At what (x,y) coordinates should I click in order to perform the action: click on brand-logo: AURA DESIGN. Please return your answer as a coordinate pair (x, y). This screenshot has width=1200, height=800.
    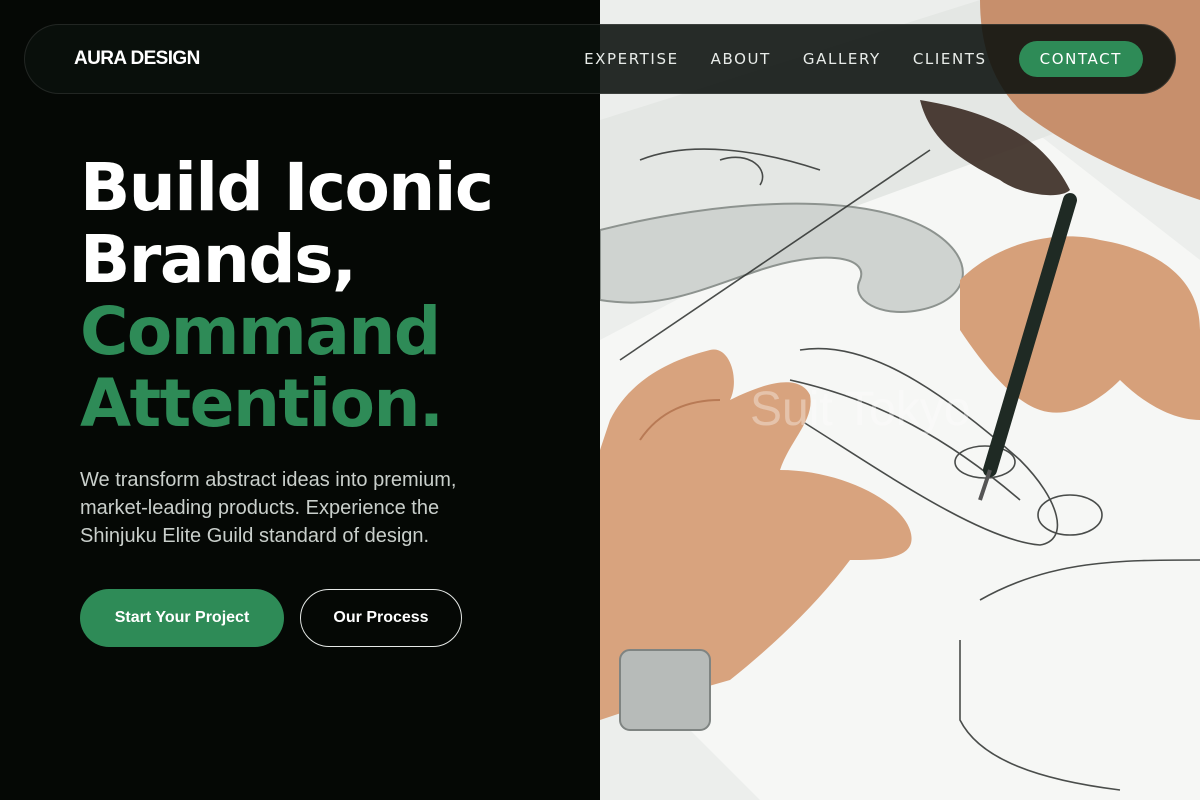
    Looking at the image, I should click on (137, 59).